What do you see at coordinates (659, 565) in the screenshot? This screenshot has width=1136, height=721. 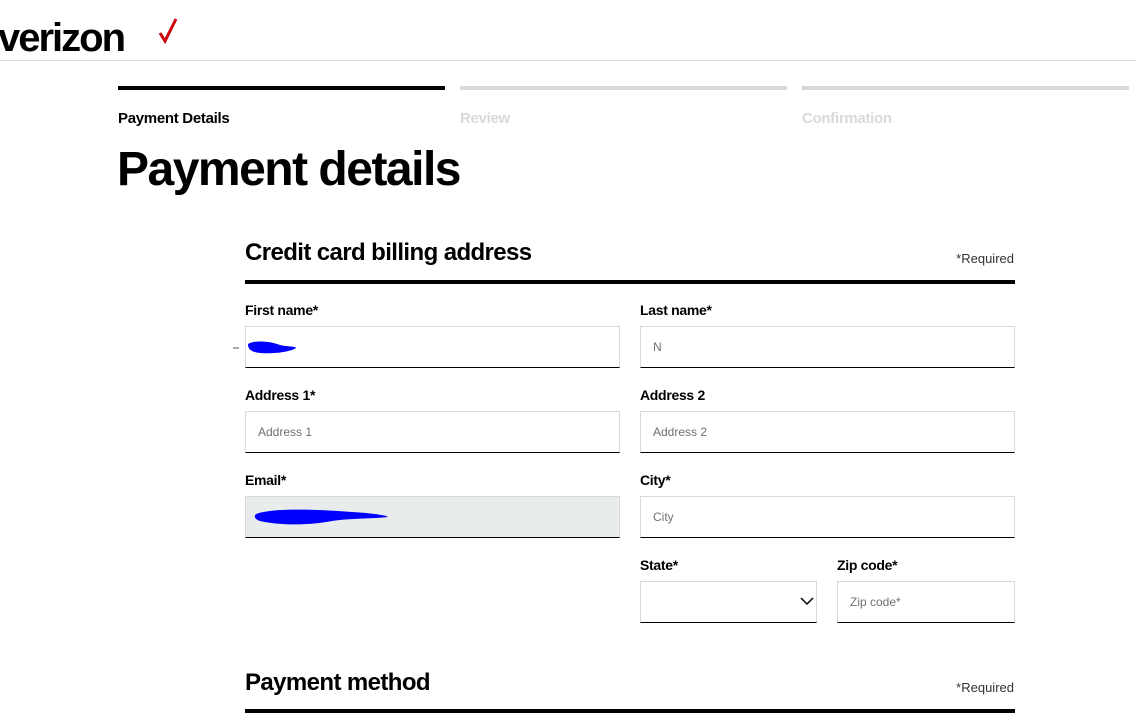 I see `state-label: State*` at bounding box center [659, 565].